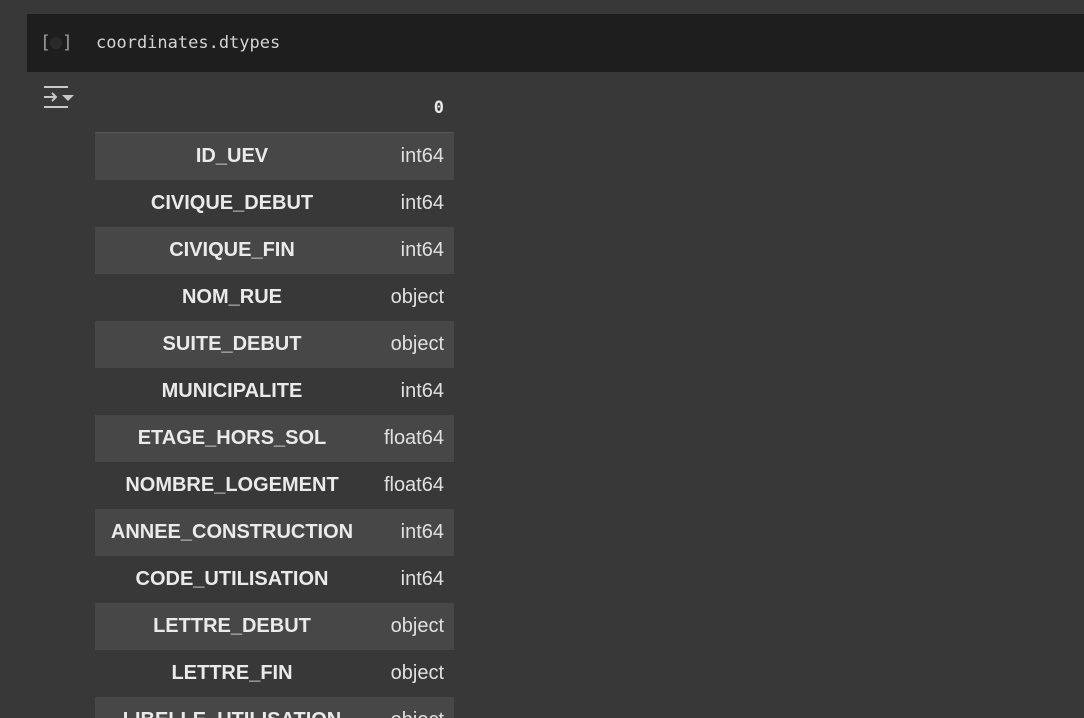 The height and width of the screenshot is (718, 1084). Describe the element at coordinates (274, 156) in the screenshot. I see `table-row: ID_UEV int64` at that location.